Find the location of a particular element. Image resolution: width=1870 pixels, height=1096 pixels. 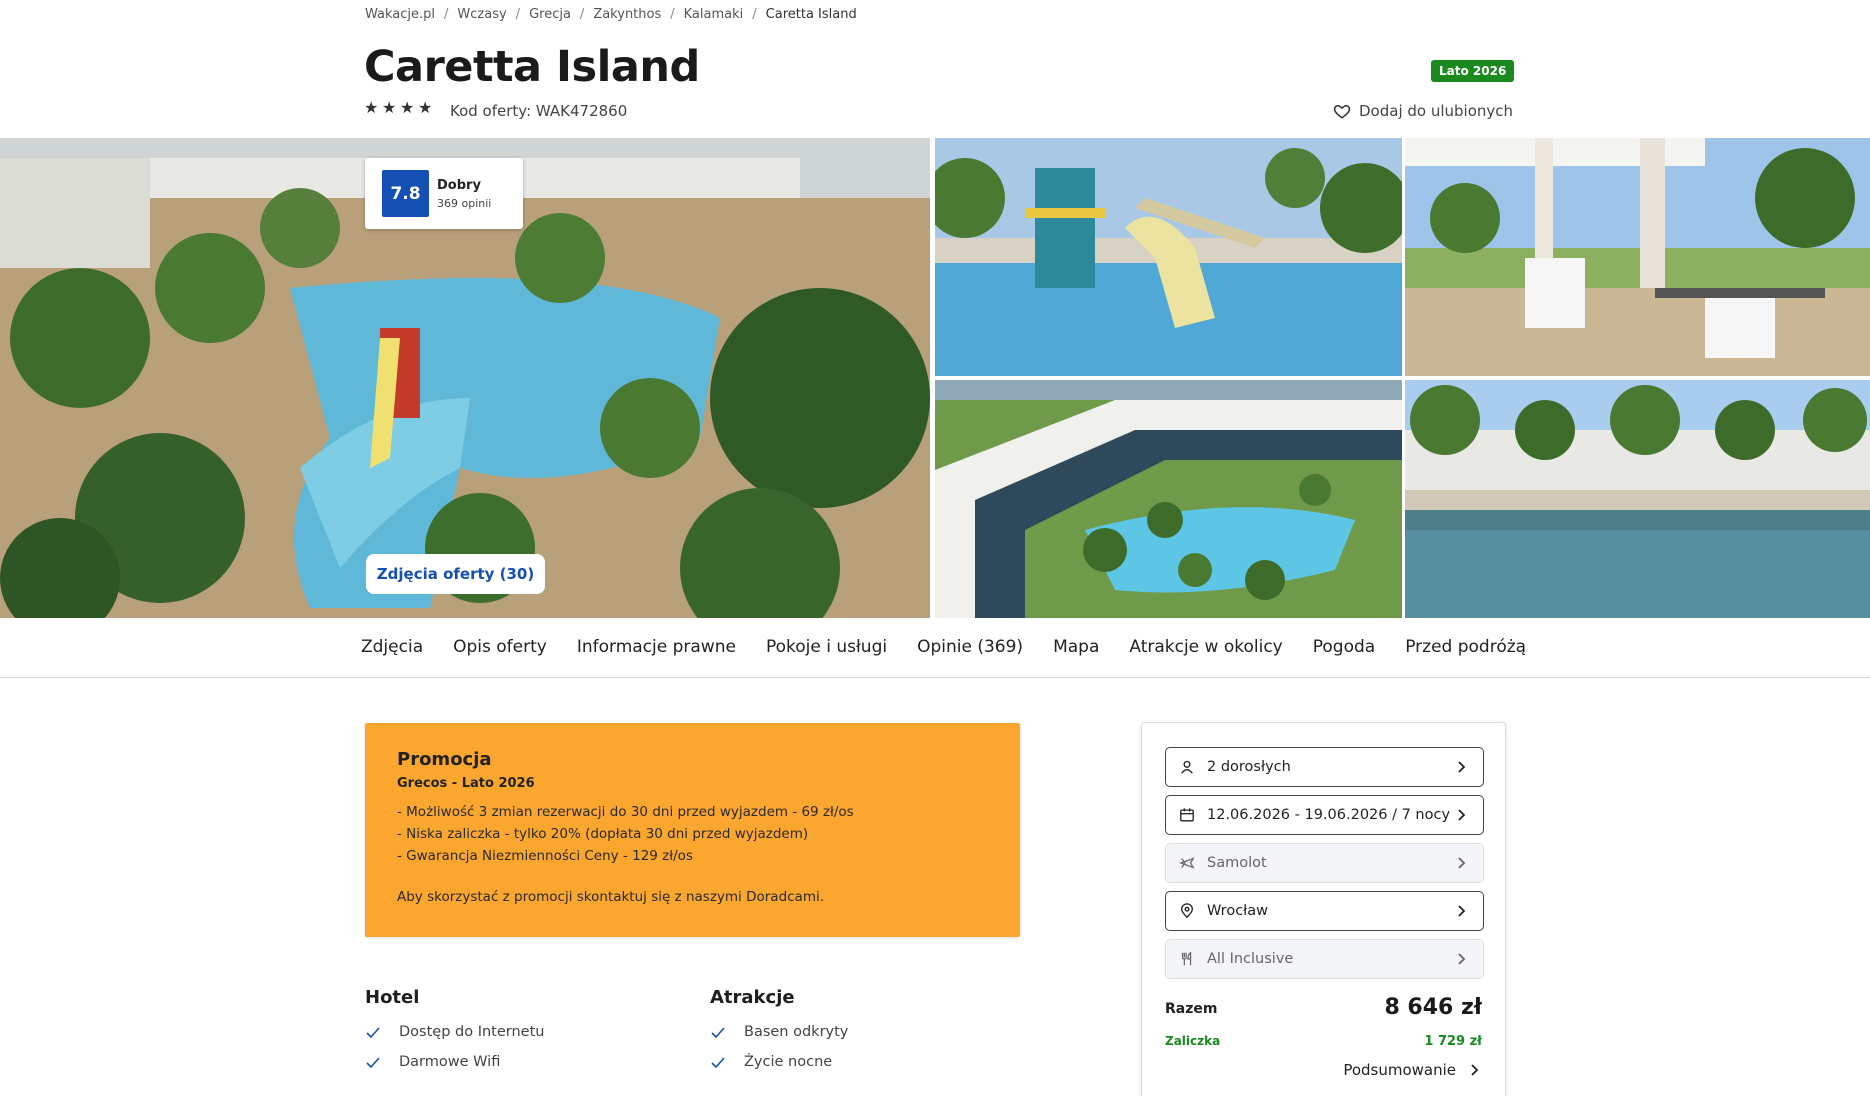

tab-weather: Pogoda is located at coordinates (1344, 647).